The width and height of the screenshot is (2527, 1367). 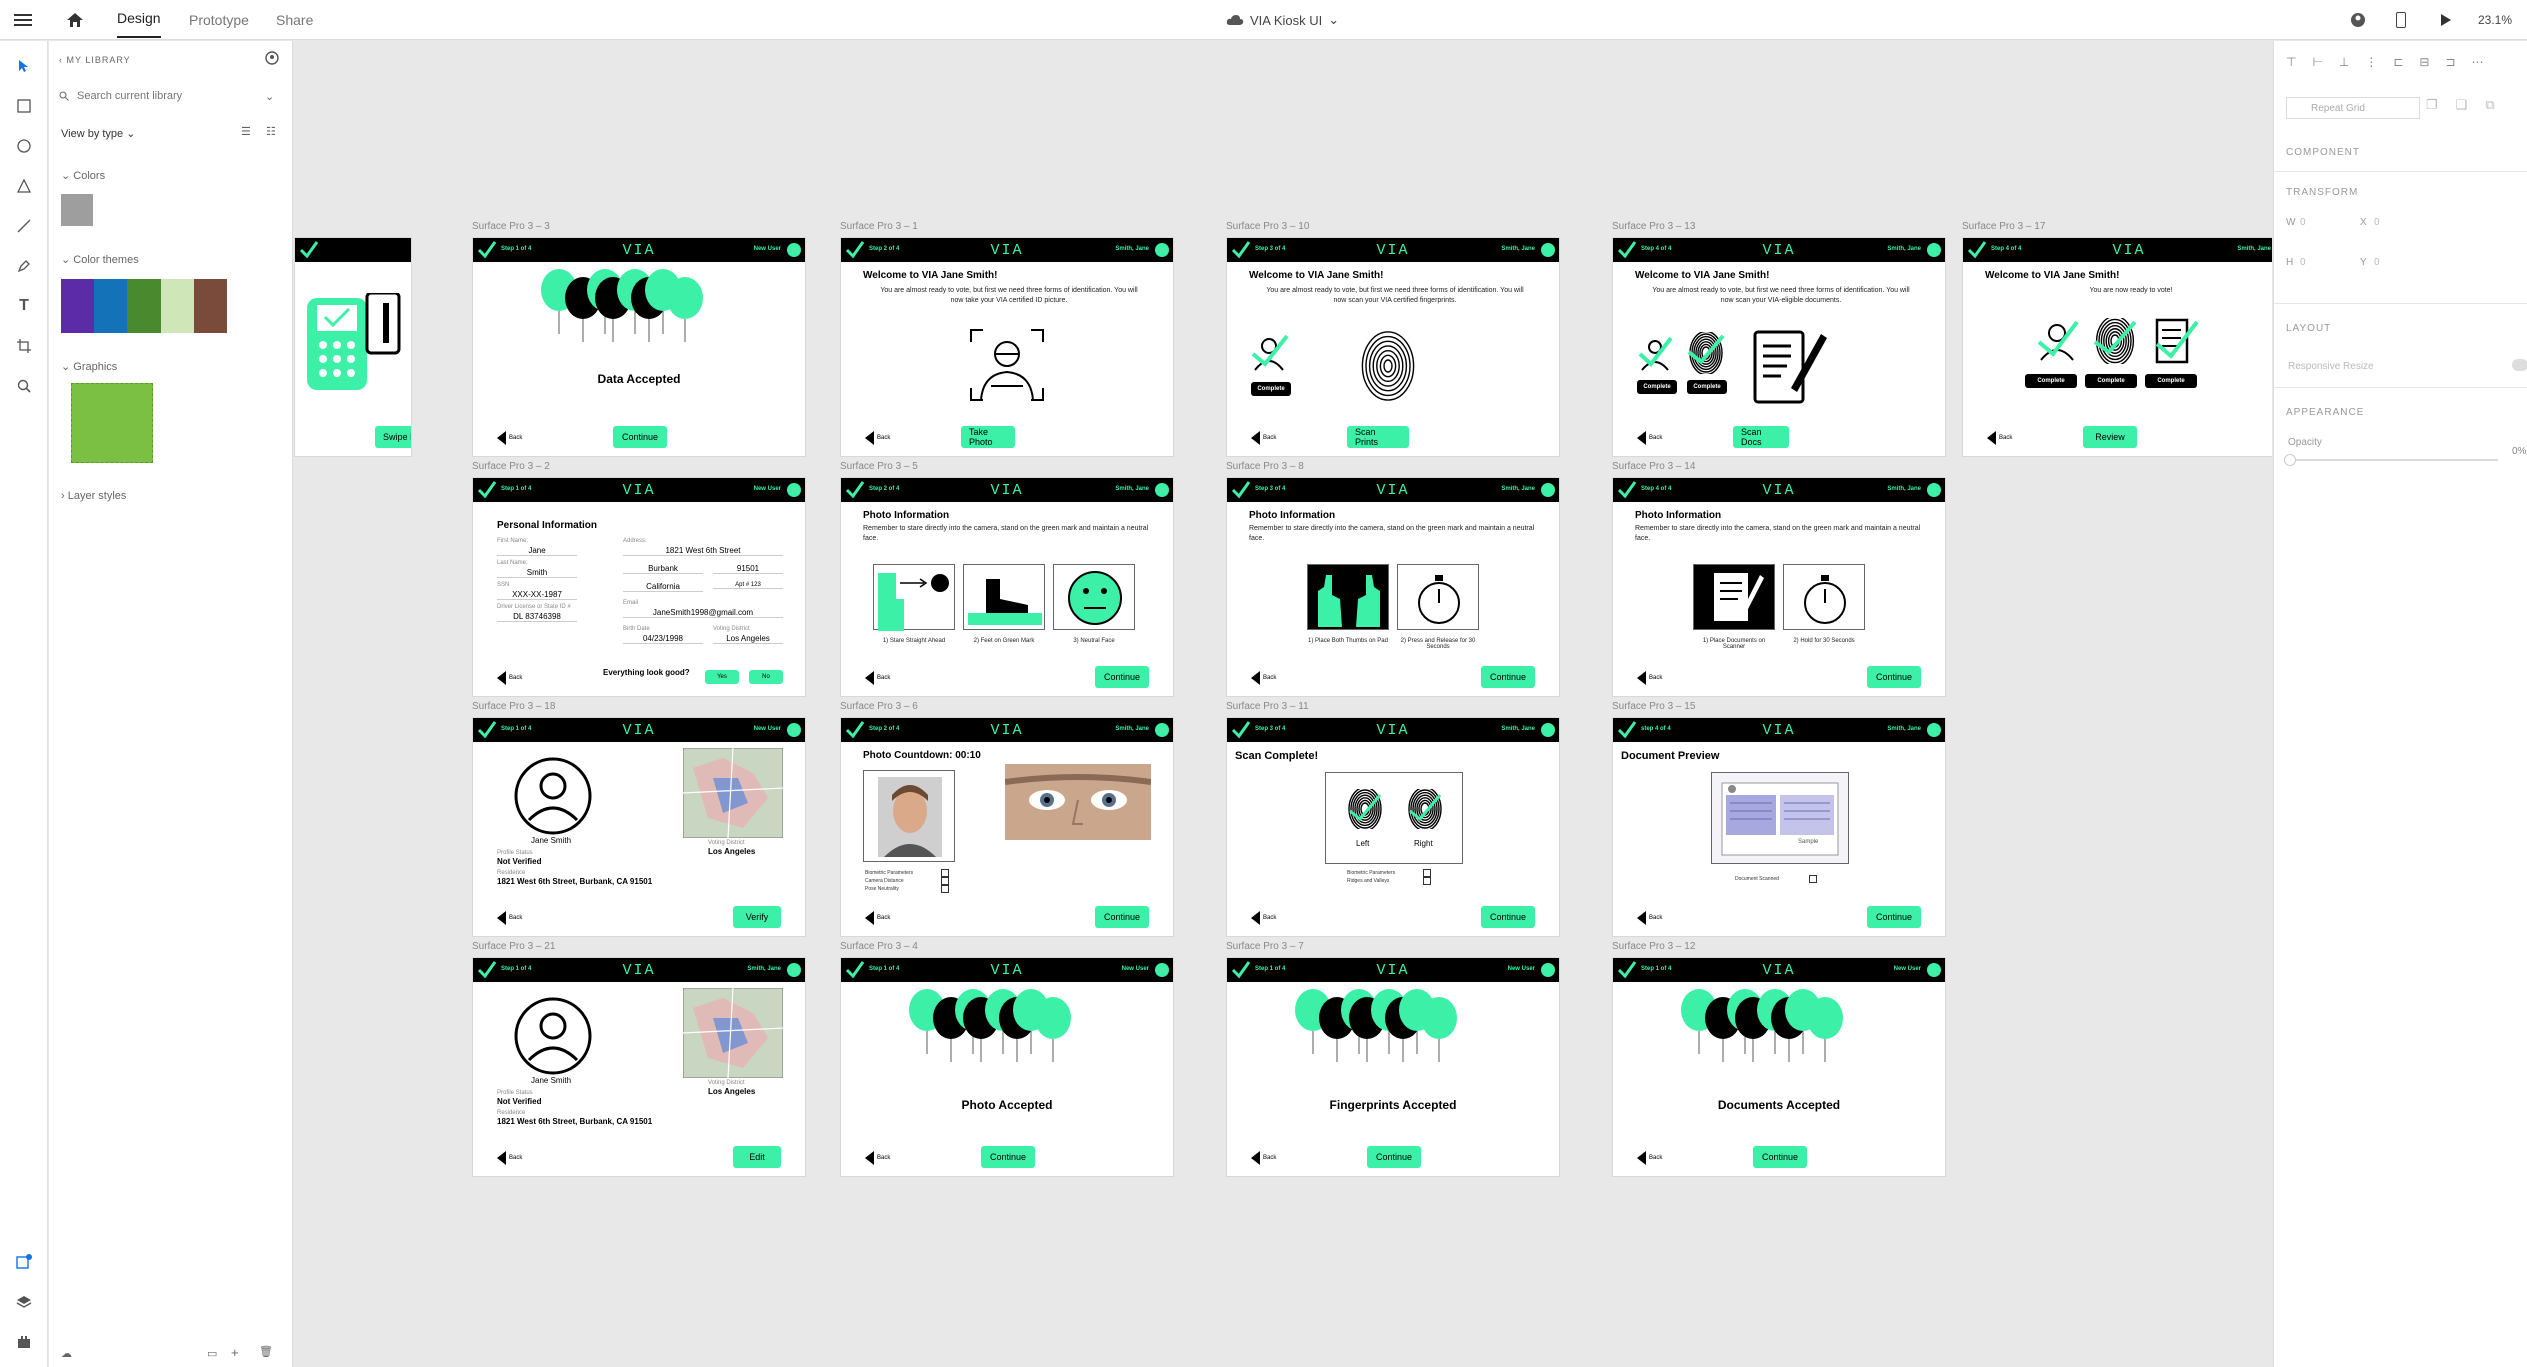 What do you see at coordinates (1653, 466) in the screenshot?
I see `artboard-label: Surface Pro 3 – 14` at bounding box center [1653, 466].